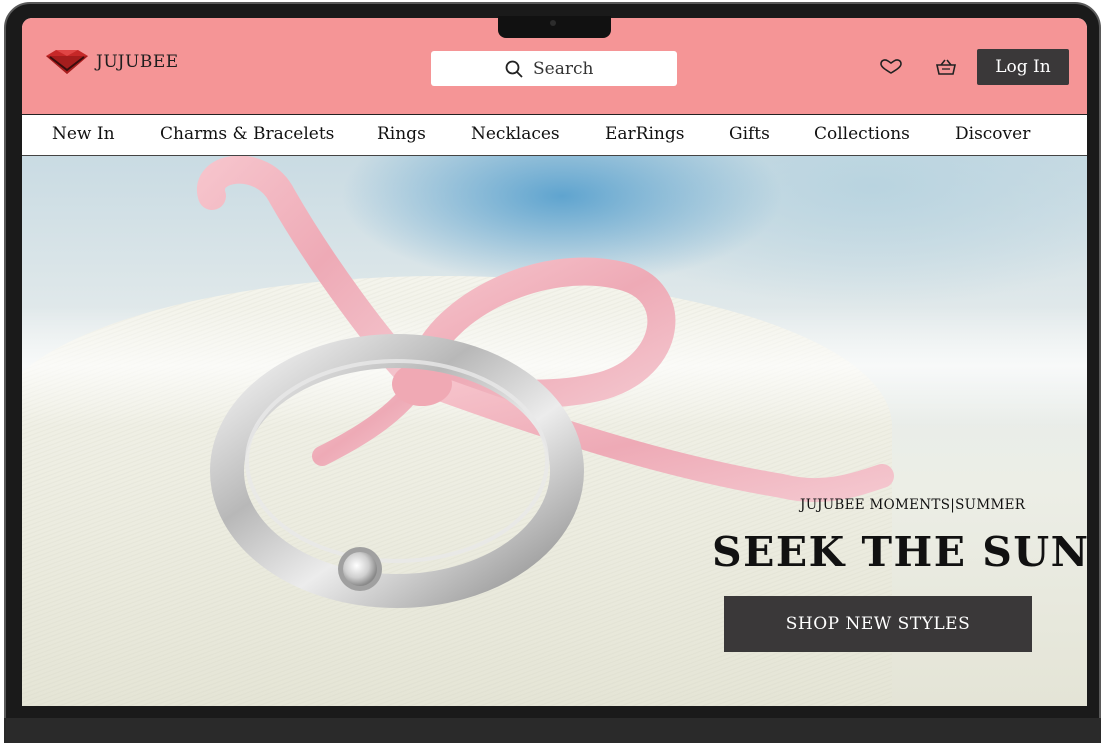 The width and height of the screenshot is (1103, 743). Describe the element at coordinates (862, 134) in the screenshot. I see `nav-item-collections: Collections` at that location.